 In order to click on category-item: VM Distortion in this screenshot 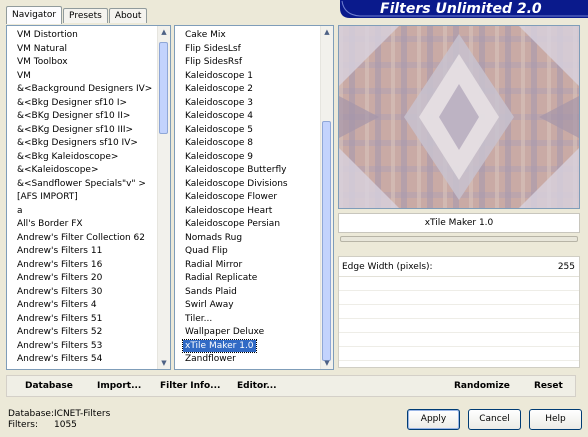, I will do `click(82, 34)`.